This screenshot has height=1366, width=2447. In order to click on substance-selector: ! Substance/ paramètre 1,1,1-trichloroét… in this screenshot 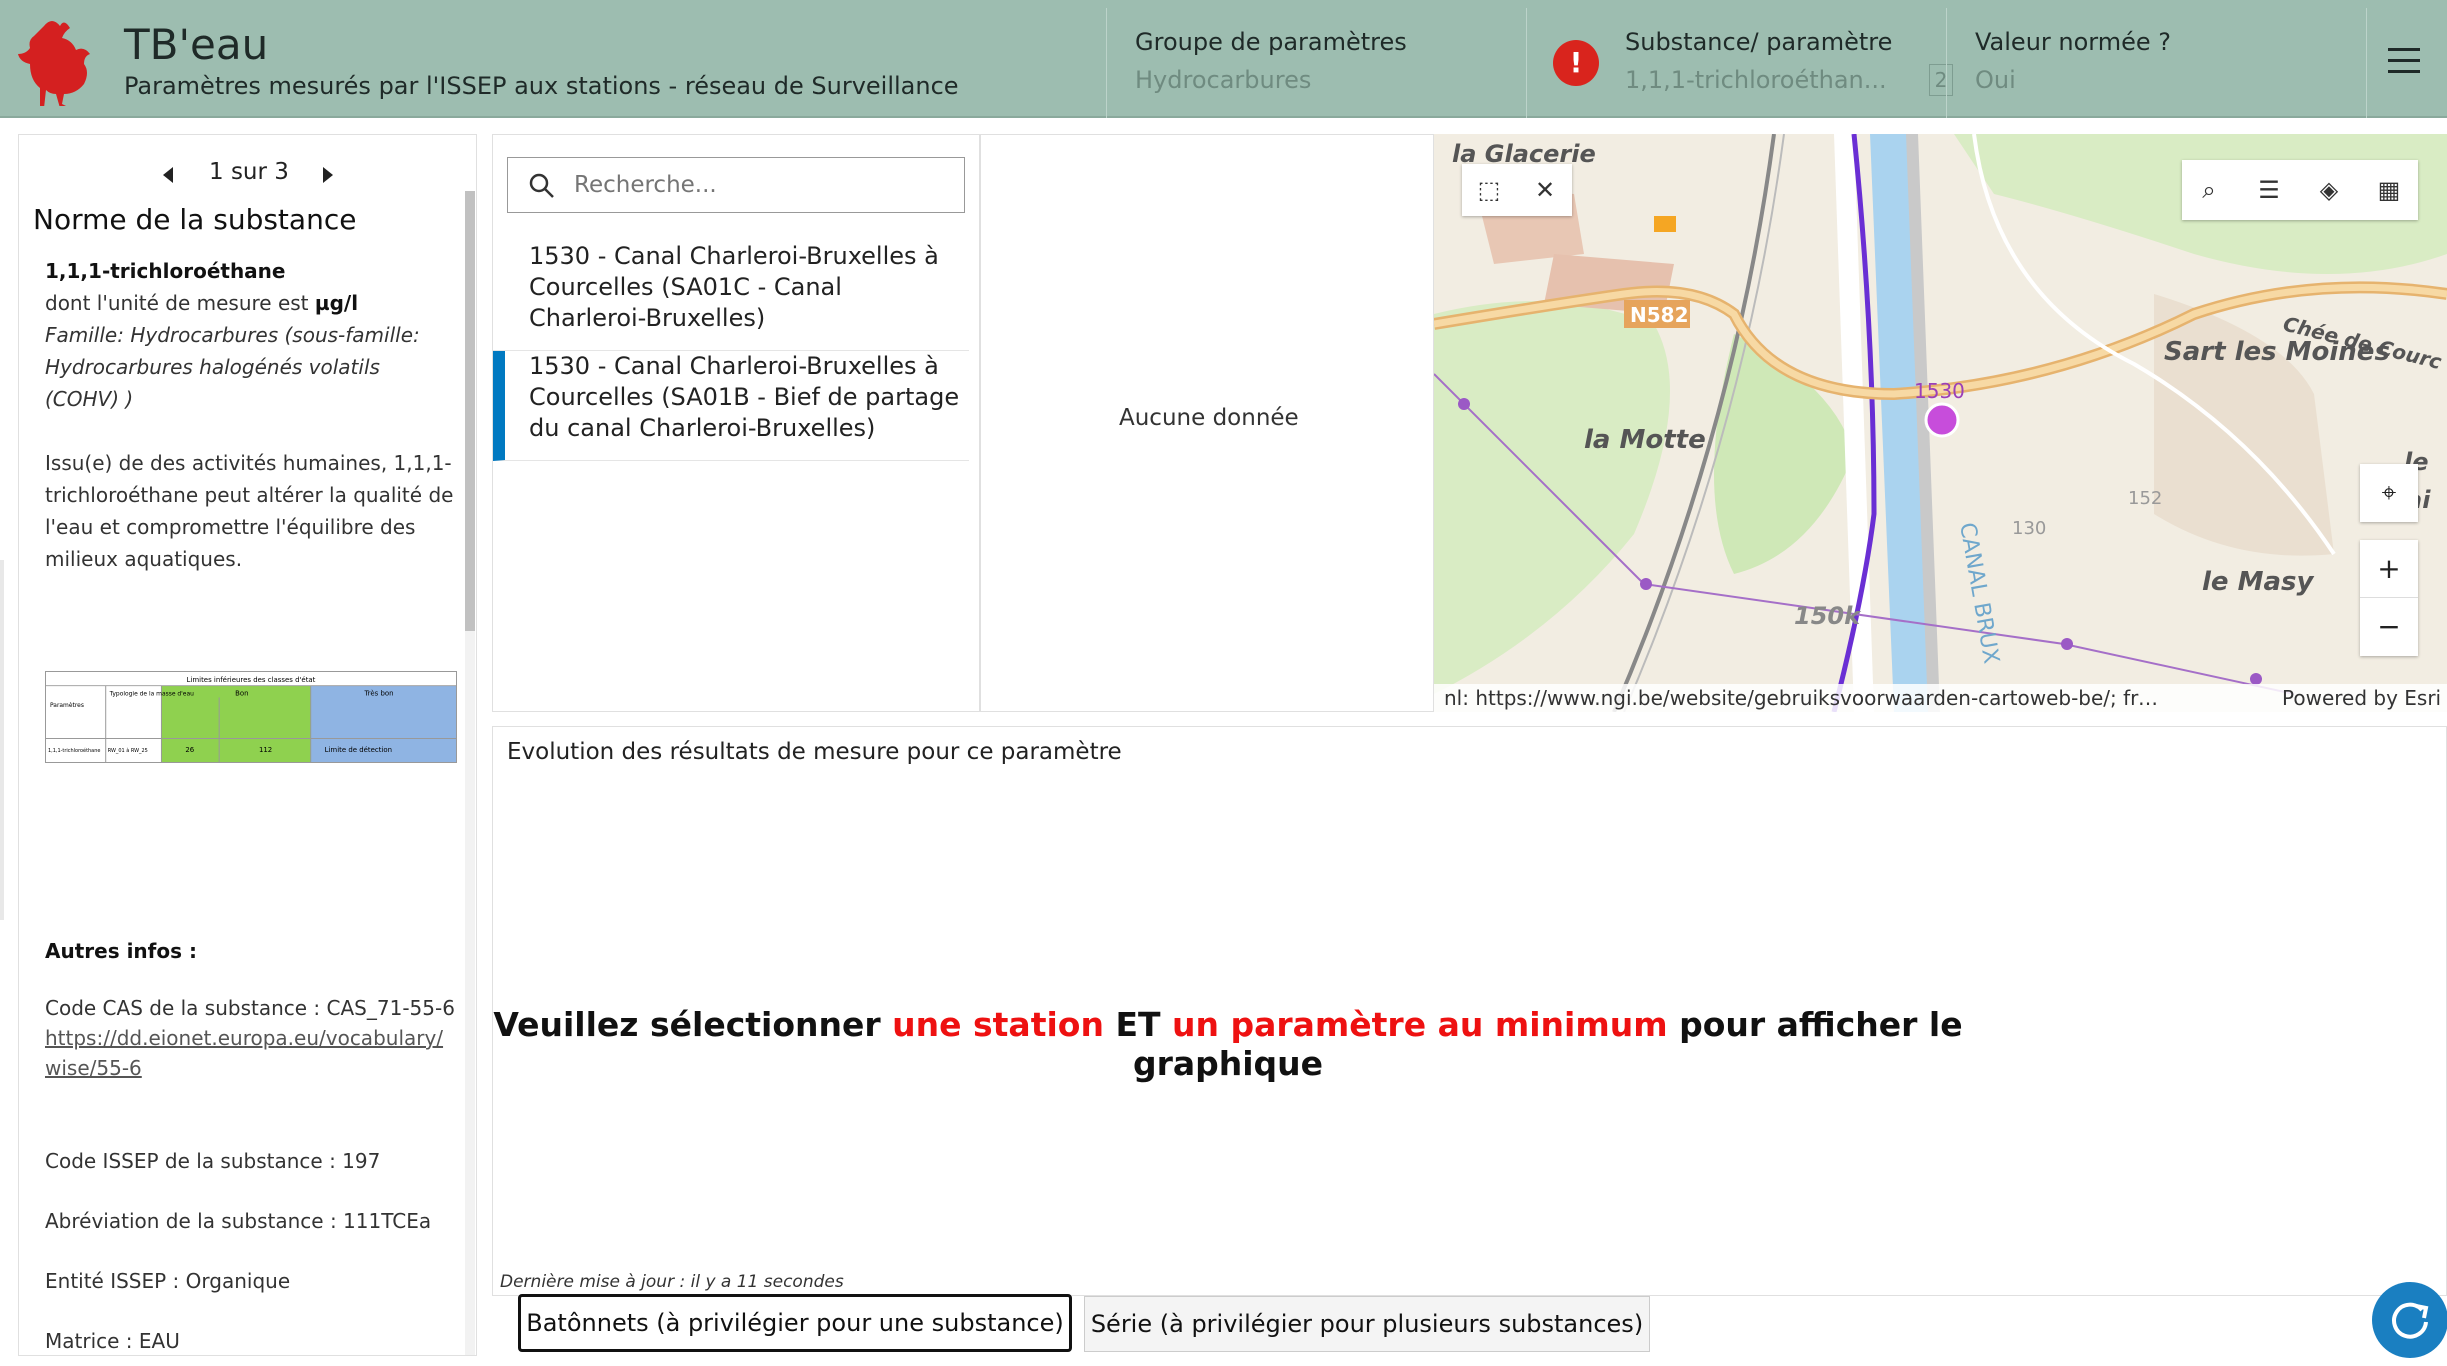, I will do `click(1739, 63)`.